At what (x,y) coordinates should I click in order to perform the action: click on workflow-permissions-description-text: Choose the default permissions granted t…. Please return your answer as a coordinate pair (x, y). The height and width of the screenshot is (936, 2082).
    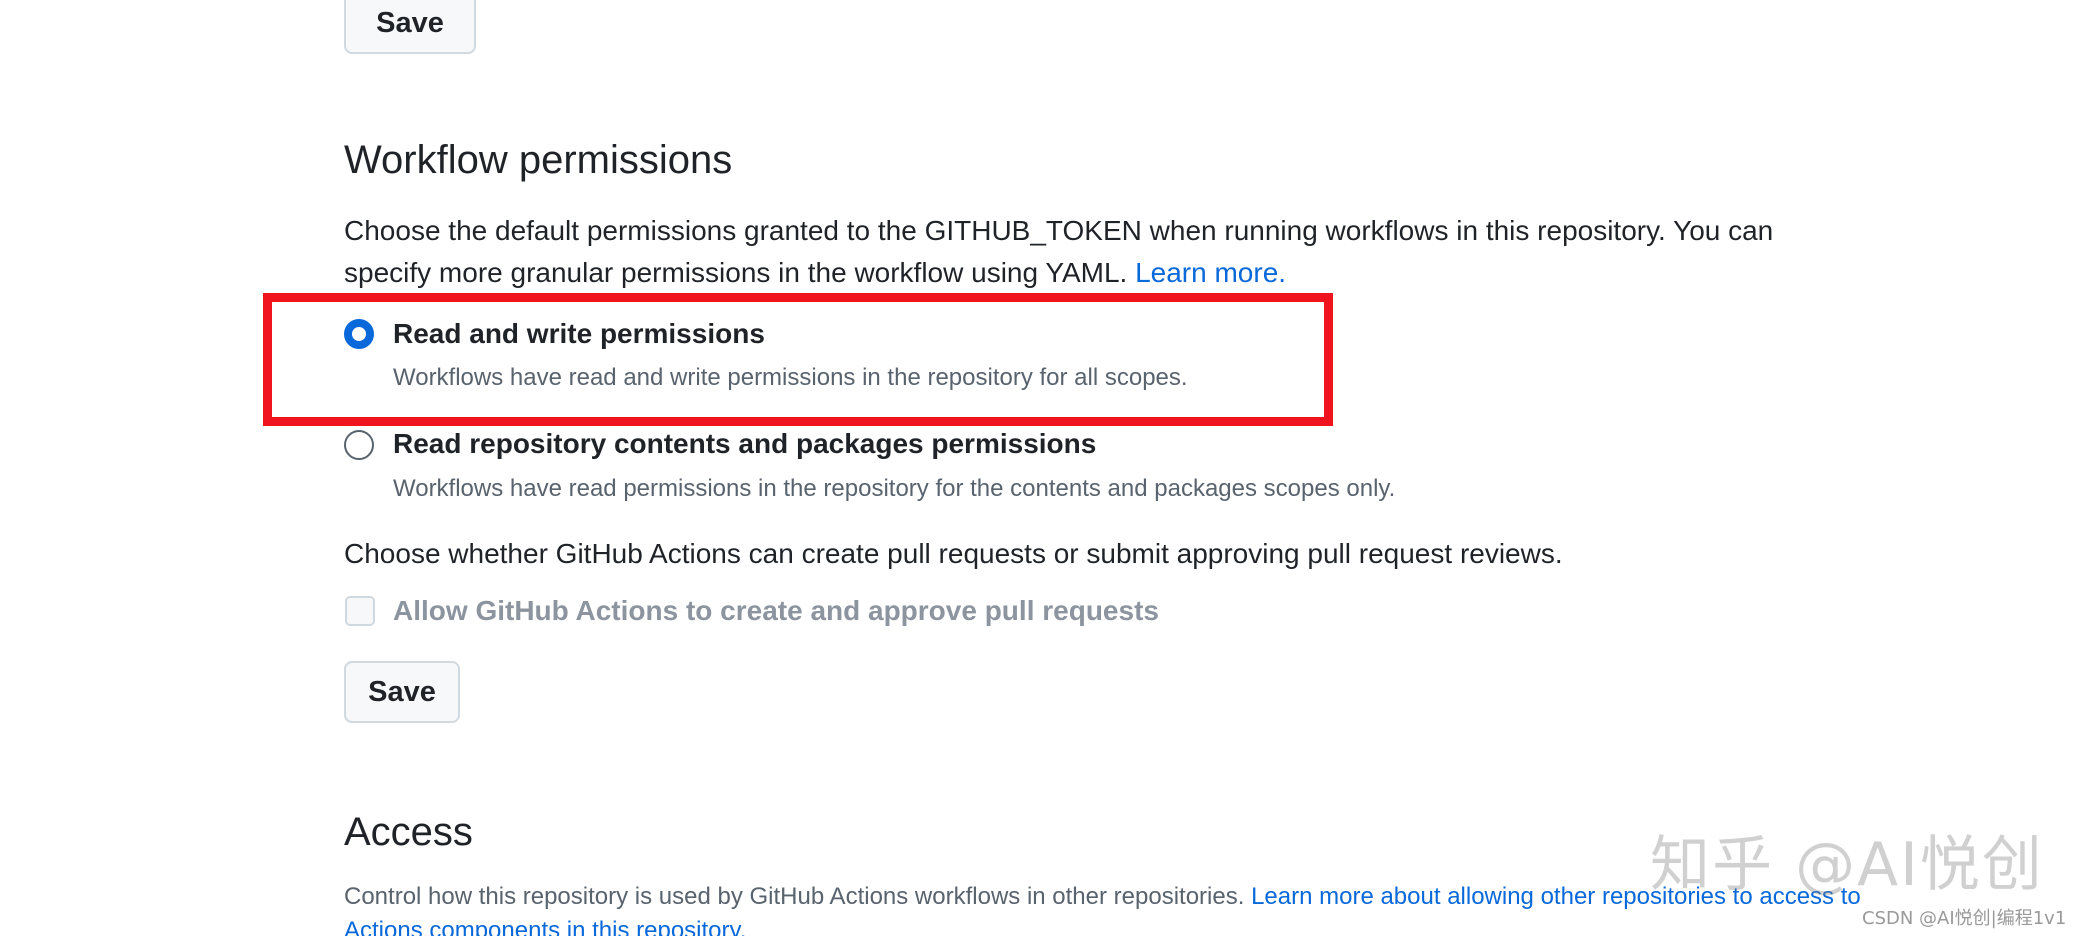
    Looking at the image, I should click on (1059, 251).